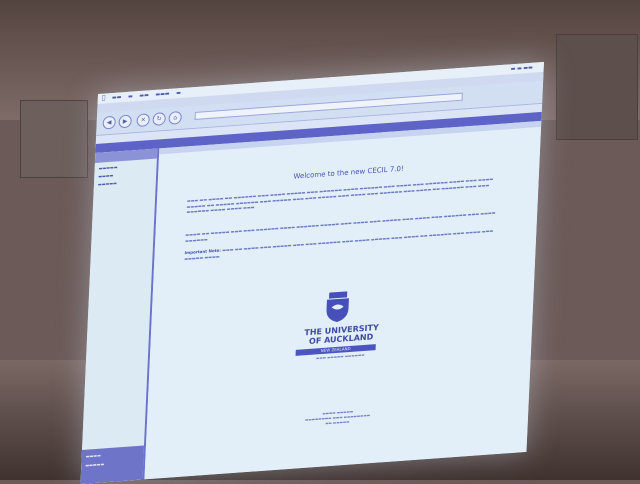 This screenshot has width=640, height=484. I want to click on sidebar-item: ▬▬▬▬▬, so click(127, 182).